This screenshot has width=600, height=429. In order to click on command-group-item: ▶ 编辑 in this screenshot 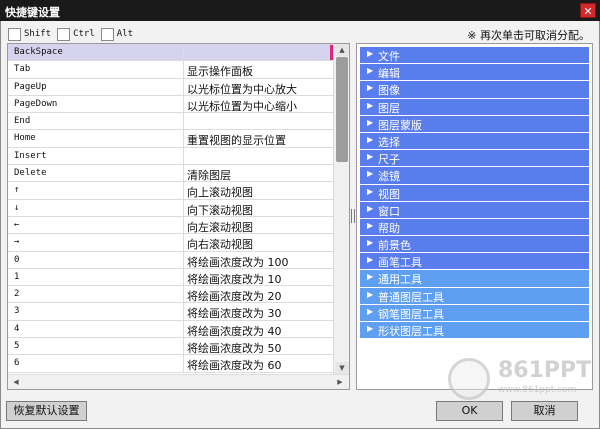, I will do `click(474, 72)`.